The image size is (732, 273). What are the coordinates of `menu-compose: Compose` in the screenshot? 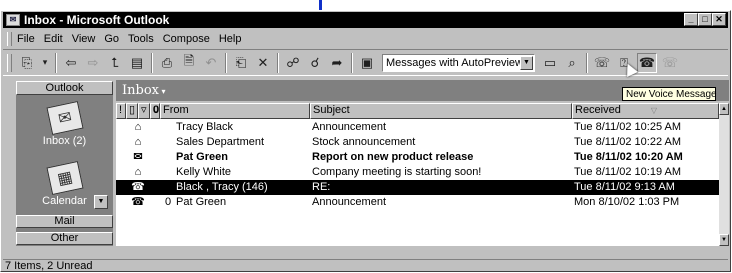 It's located at (186, 39).